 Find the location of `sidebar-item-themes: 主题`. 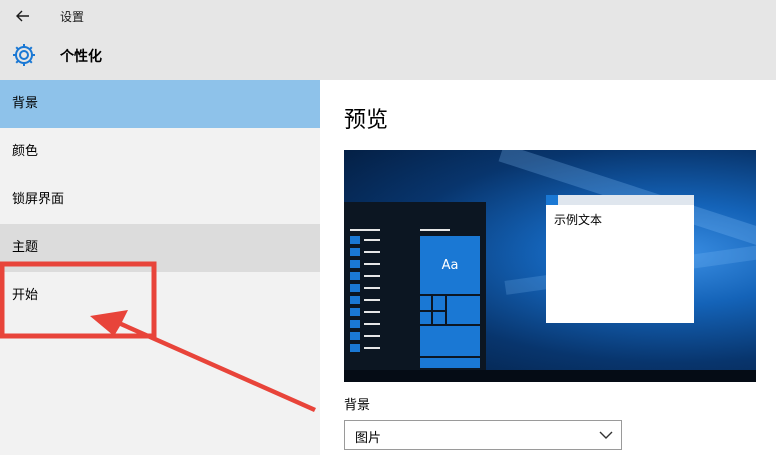

sidebar-item-themes: 主题 is located at coordinates (160, 248).